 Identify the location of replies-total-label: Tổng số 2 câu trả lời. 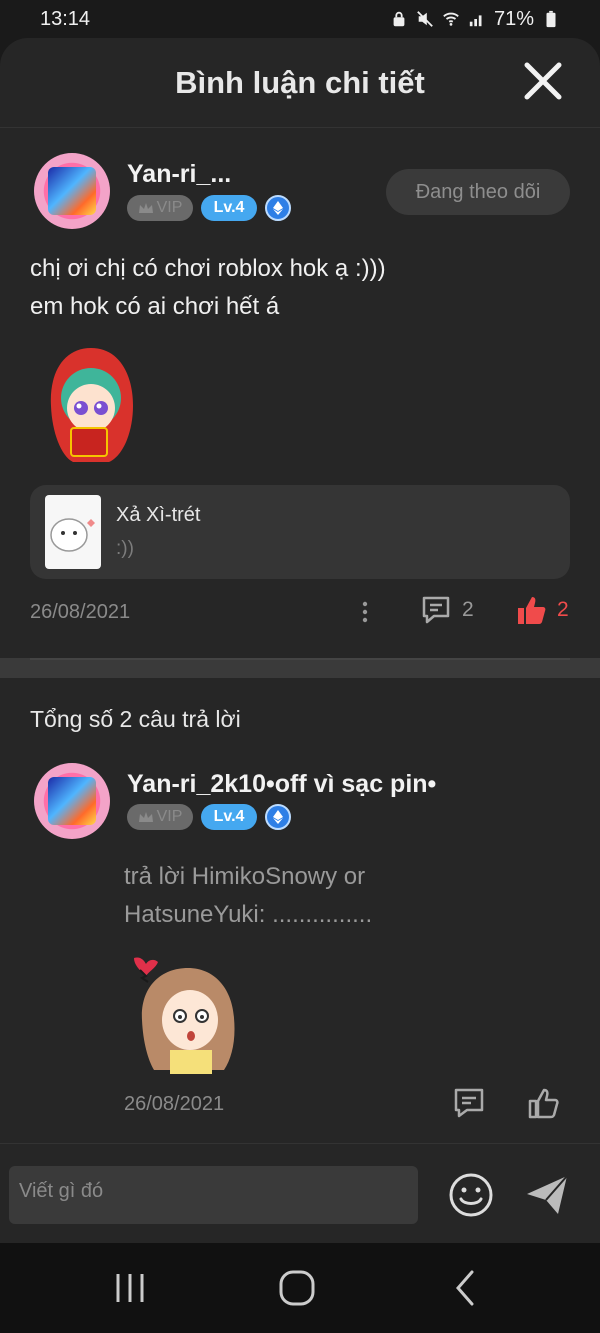
(135, 719).